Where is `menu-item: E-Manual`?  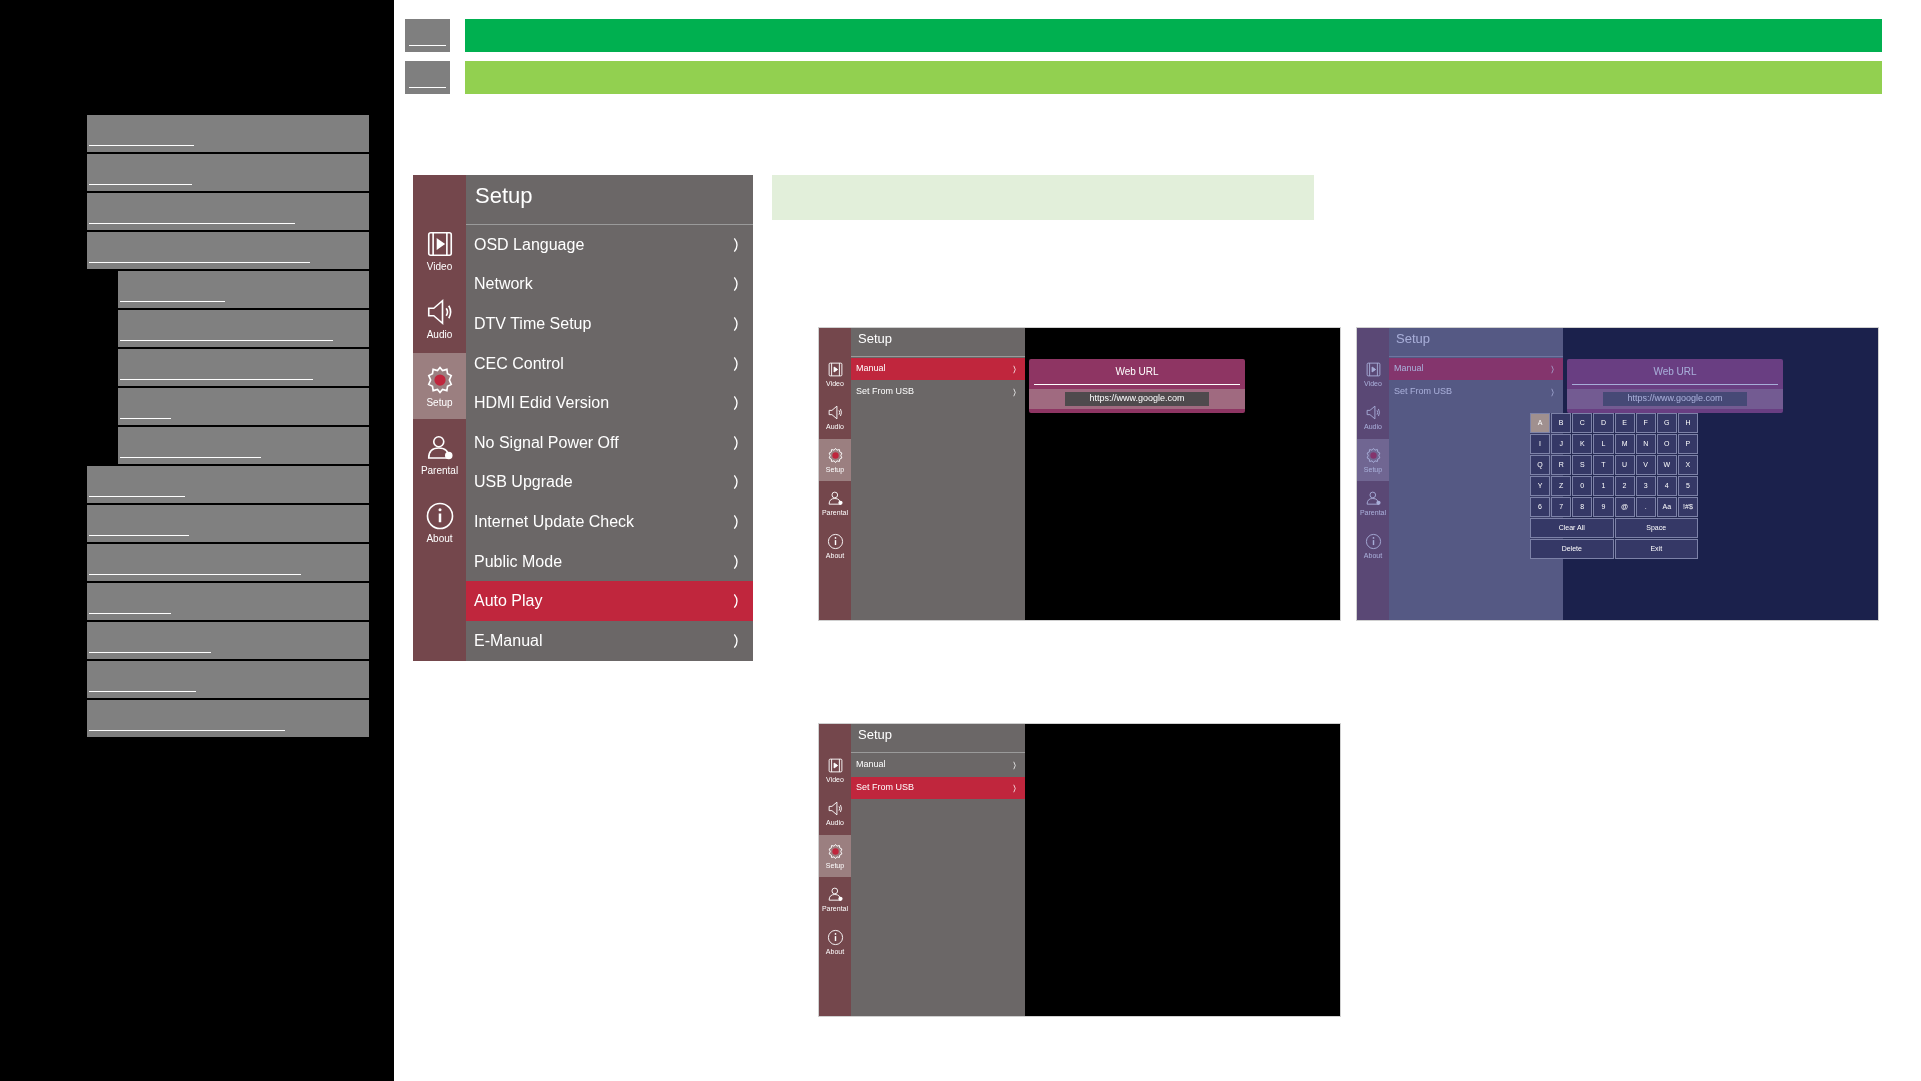
menu-item: E-Manual is located at coordinates (609, 640).